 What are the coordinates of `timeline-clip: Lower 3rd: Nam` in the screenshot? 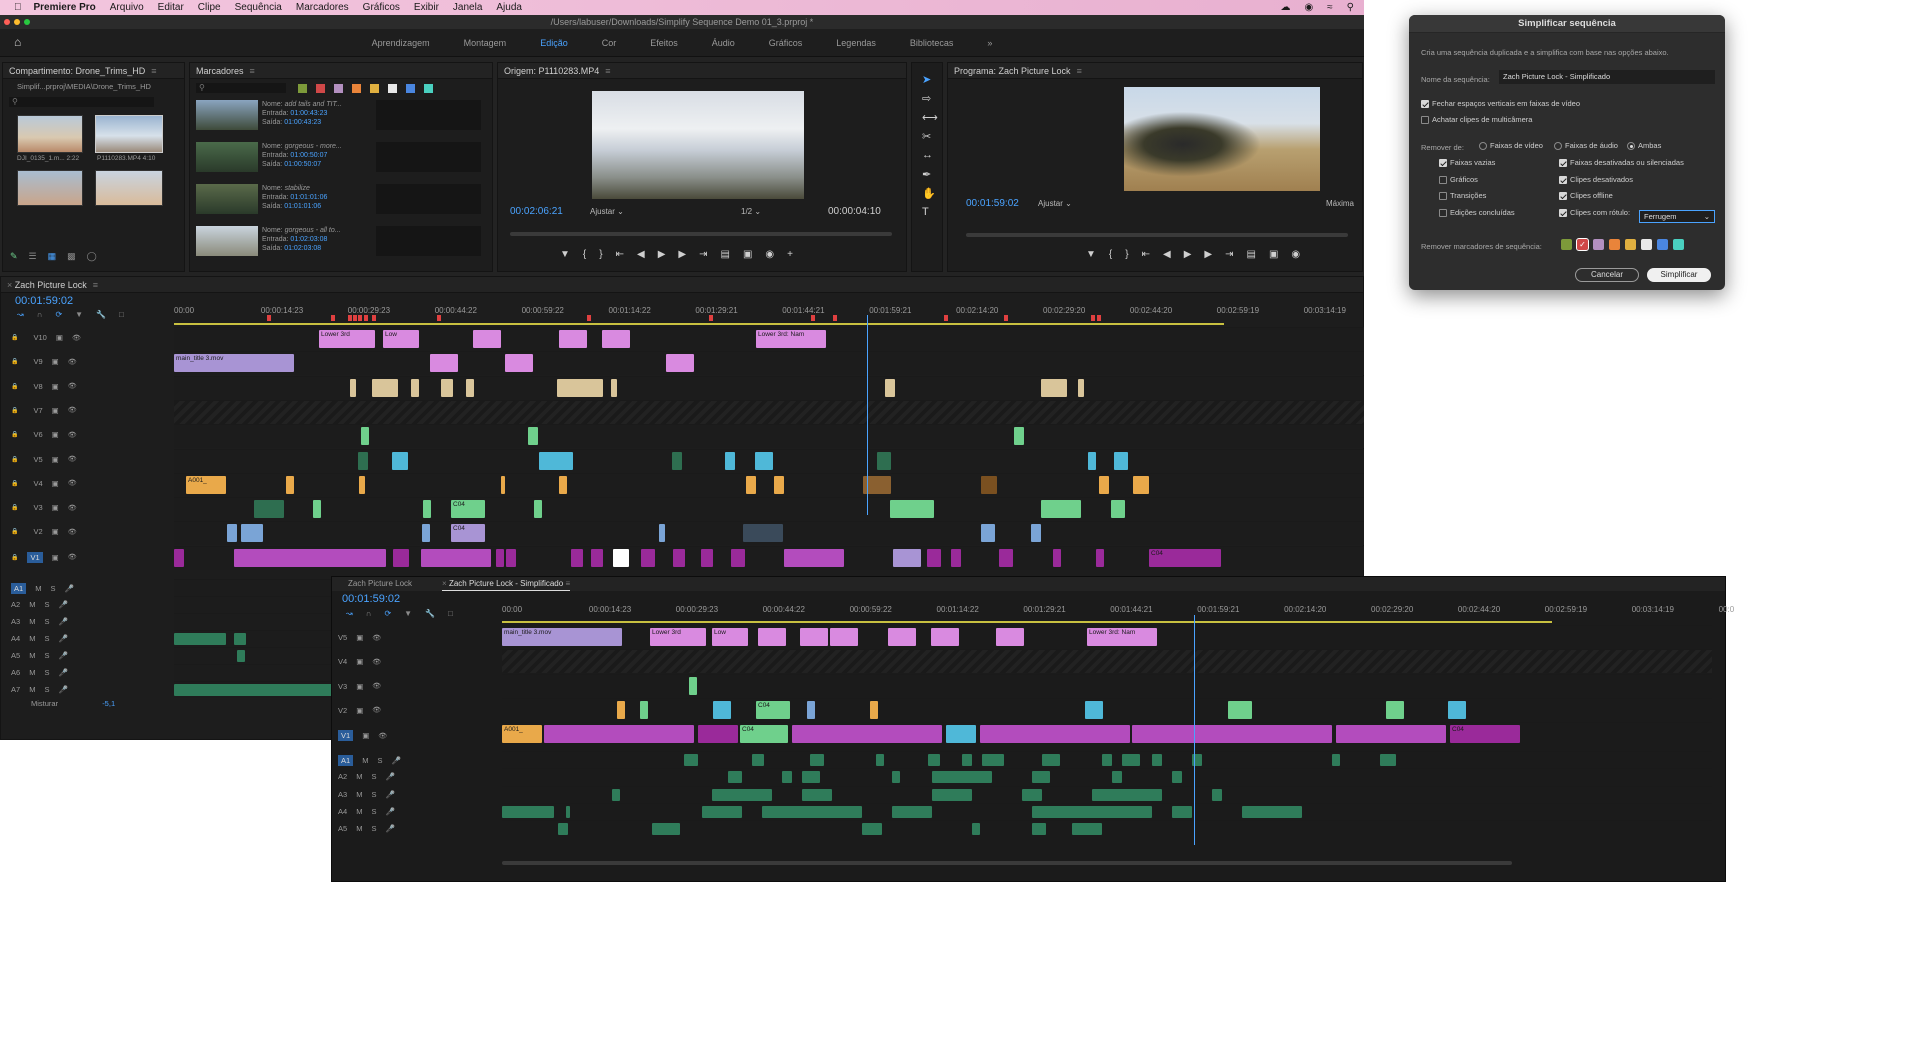 It's located at (791, 339).